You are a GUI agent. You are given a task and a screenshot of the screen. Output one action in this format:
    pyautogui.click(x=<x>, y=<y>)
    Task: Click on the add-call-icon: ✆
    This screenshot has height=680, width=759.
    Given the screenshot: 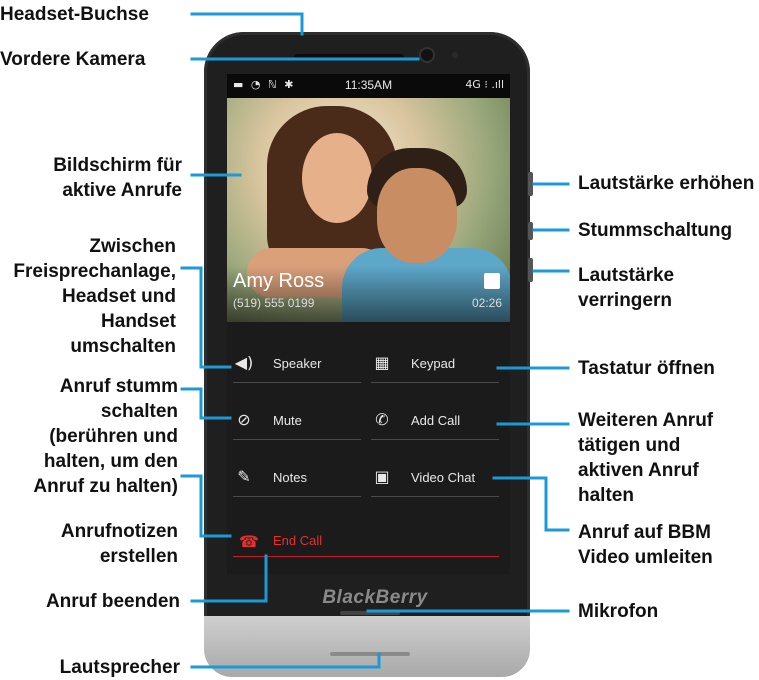 What is the action you would take?
    pyautogui.click(x=382, y=419)
    